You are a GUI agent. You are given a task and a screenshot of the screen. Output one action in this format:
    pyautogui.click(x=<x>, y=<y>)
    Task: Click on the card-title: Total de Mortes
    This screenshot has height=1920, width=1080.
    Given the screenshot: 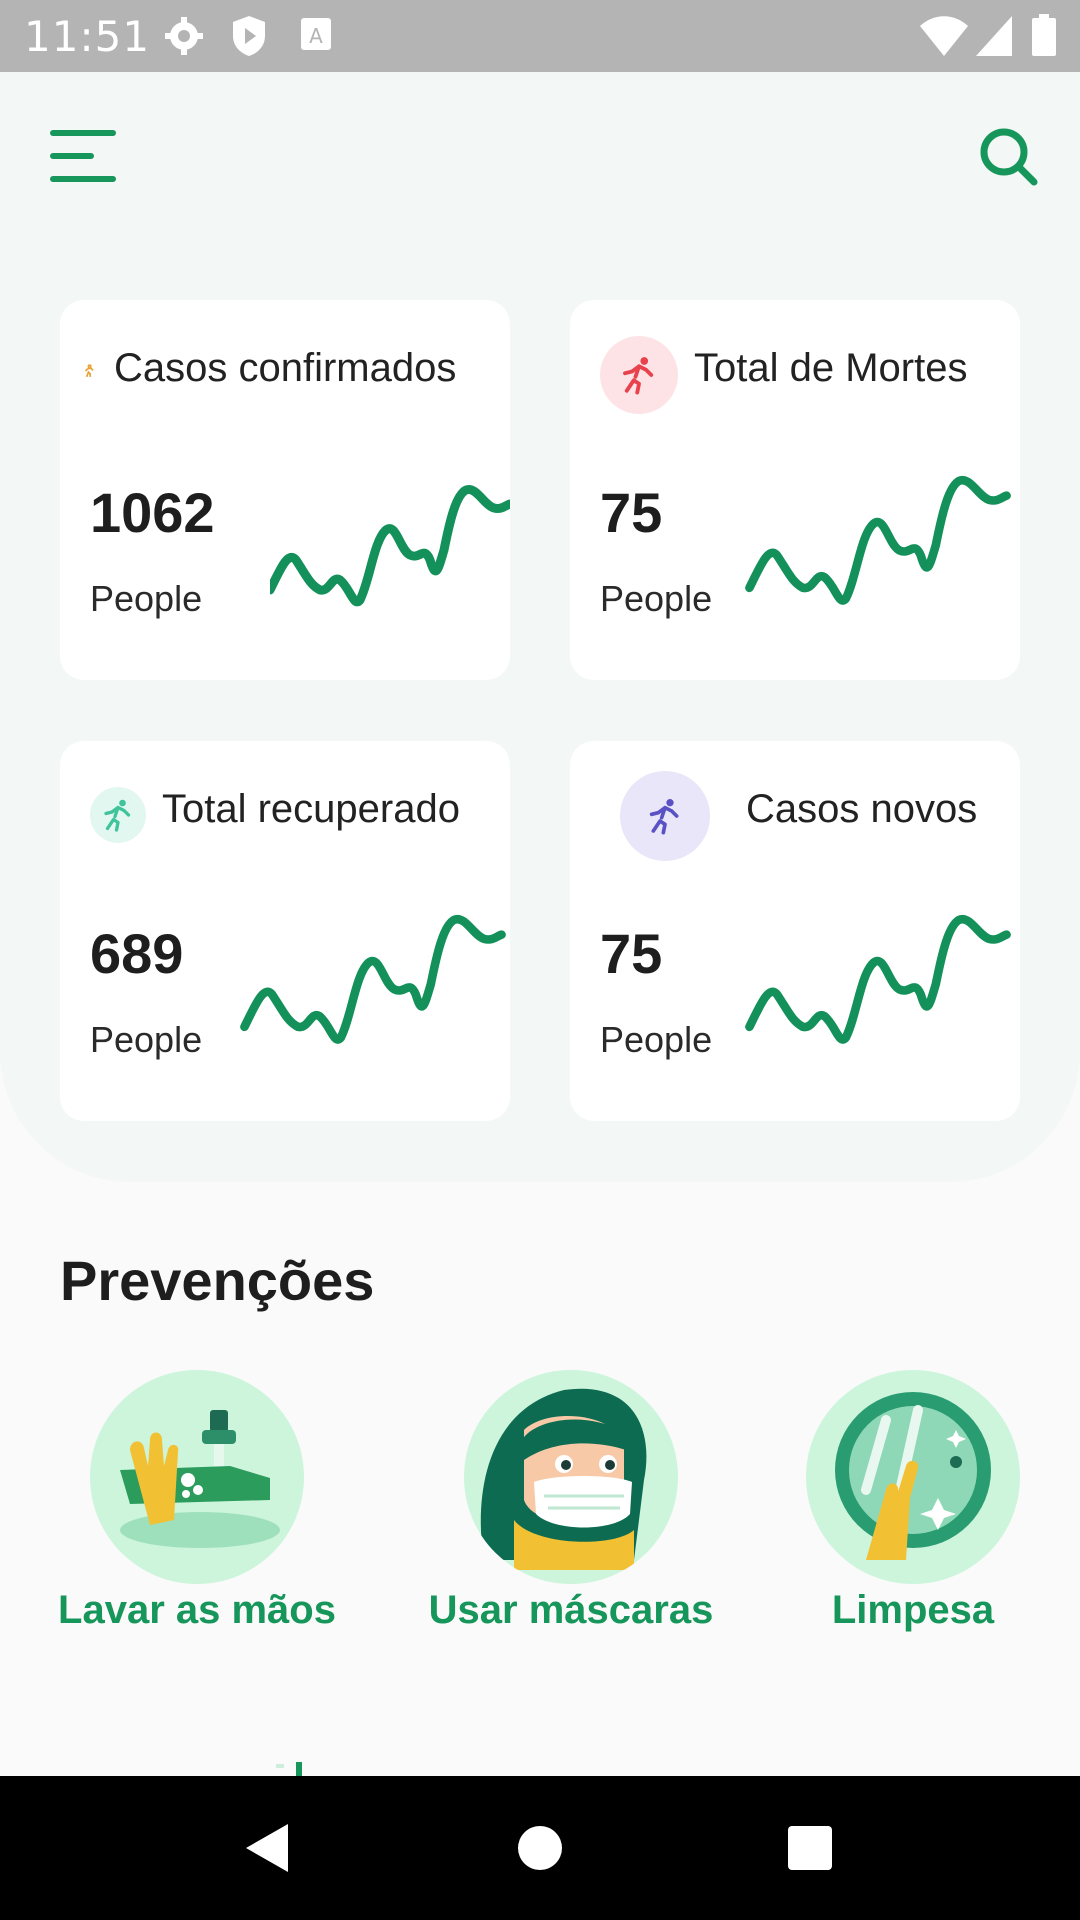 What is the action you would take?
    pyautogui.click(x=831, y=368)
    